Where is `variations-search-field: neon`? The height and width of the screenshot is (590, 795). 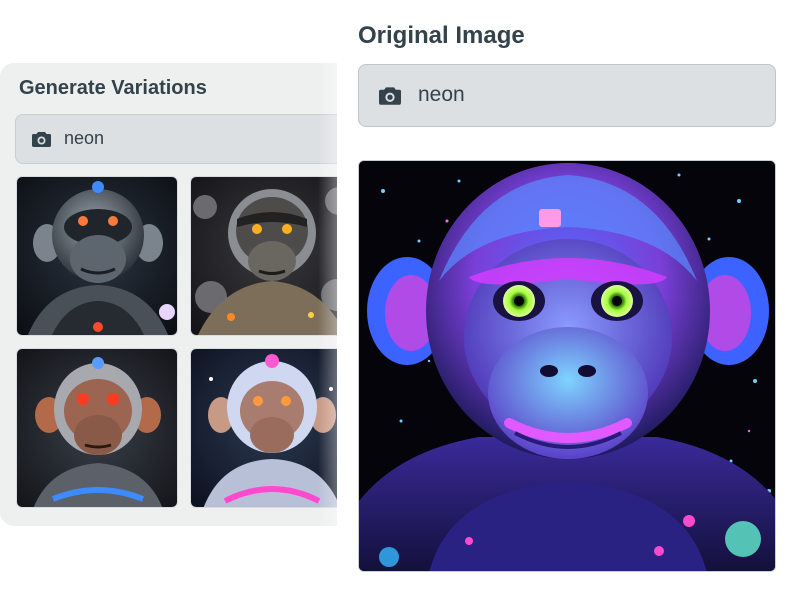
variations-search-field: neon is located at coordinates (195, 139).